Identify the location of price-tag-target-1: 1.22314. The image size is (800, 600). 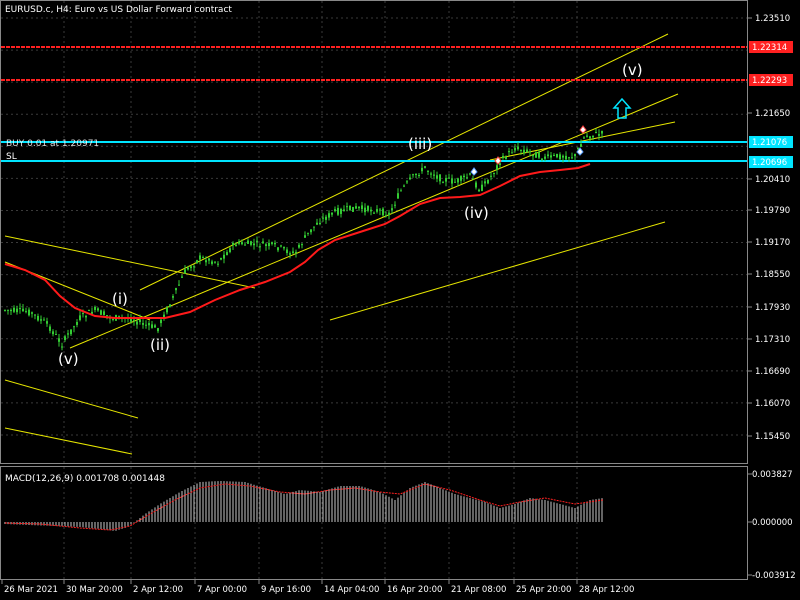
(771, 47).